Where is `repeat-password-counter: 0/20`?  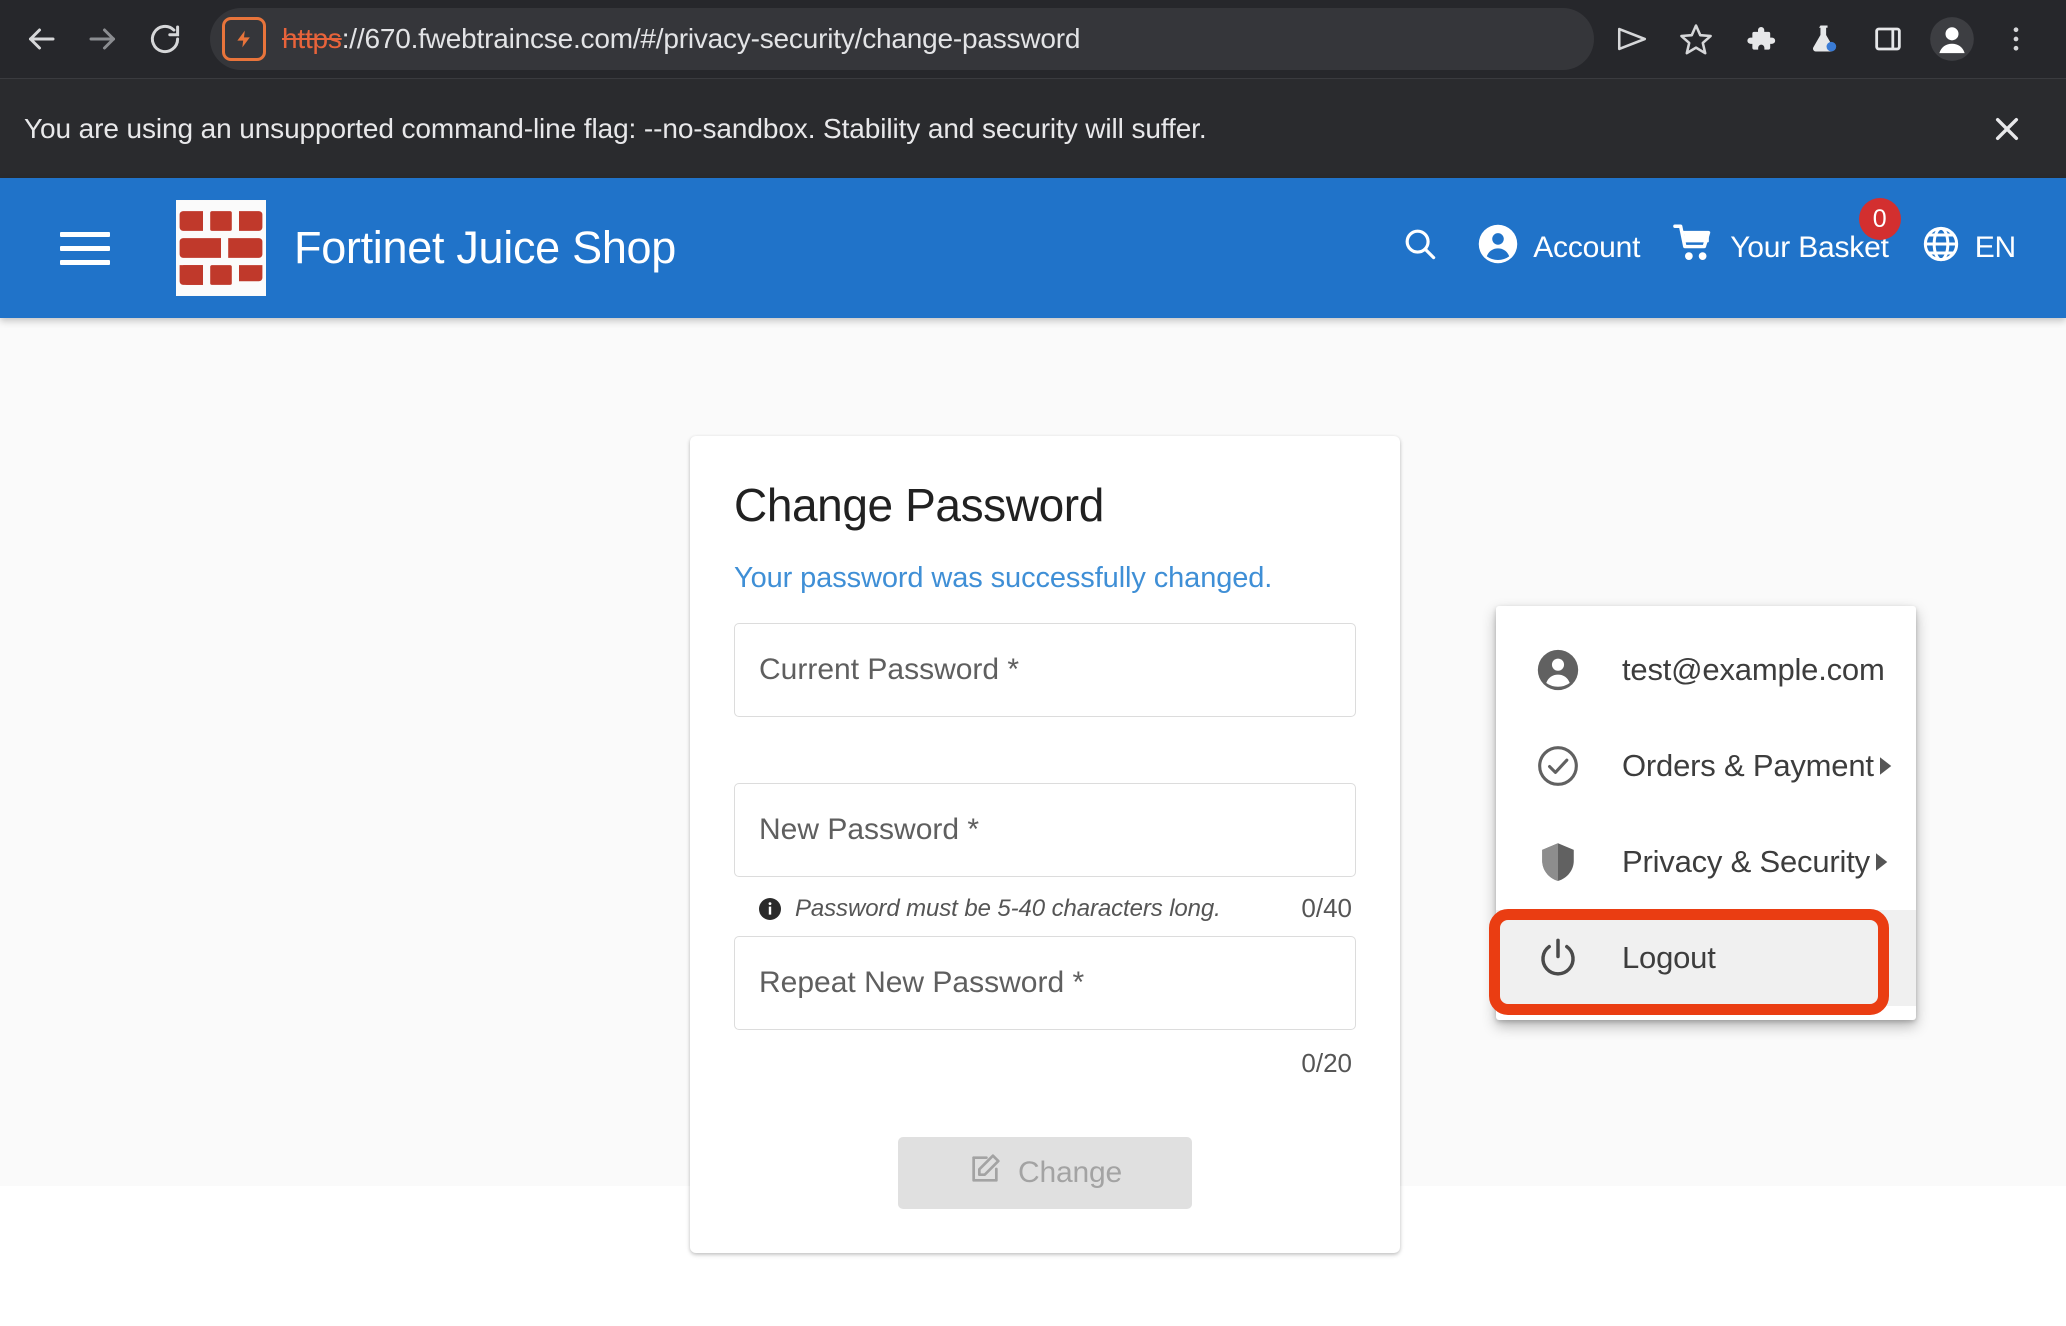
repeat-password-counter: 0/20 is located at coordinates (1326, 1063).